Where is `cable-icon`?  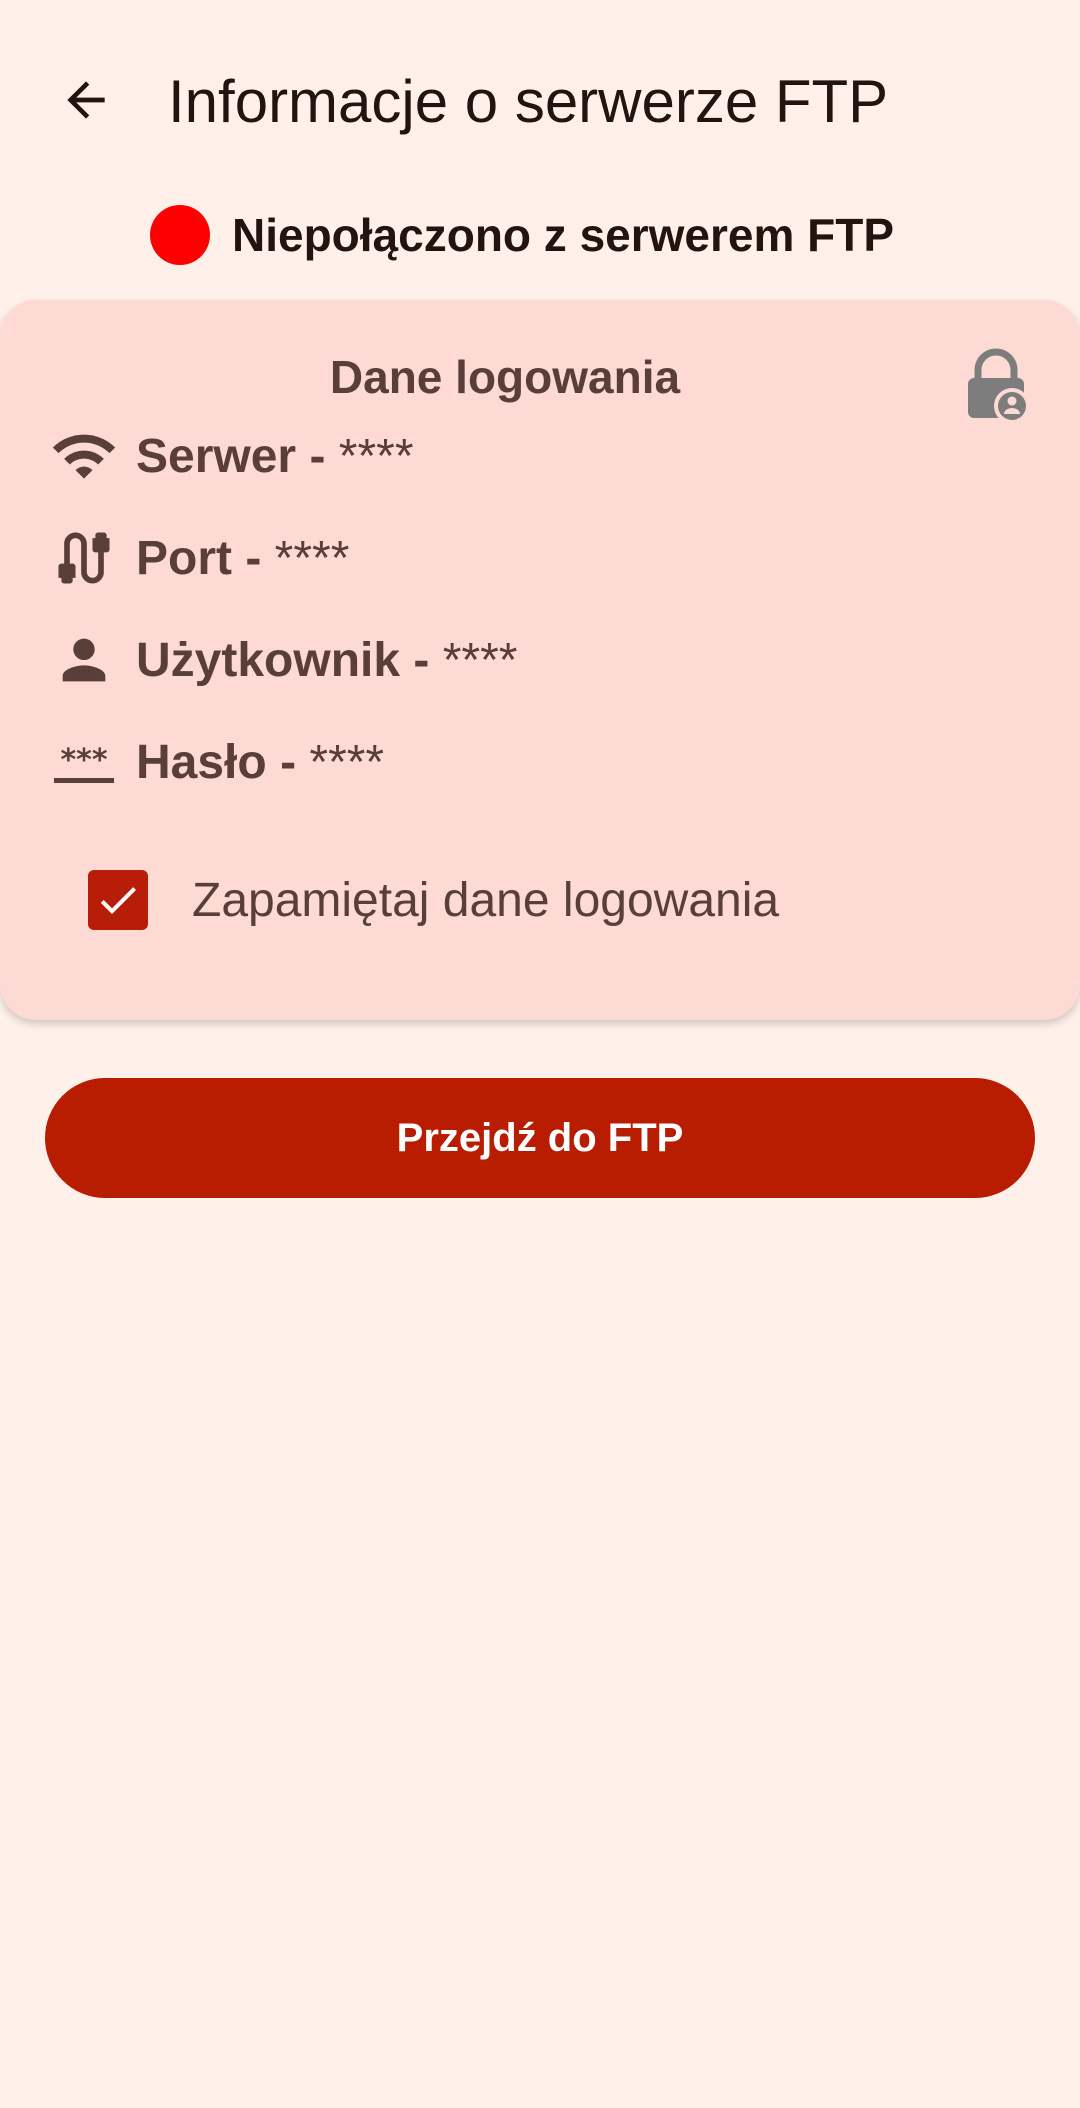 cable-icon is located at coordinates (84, 558).